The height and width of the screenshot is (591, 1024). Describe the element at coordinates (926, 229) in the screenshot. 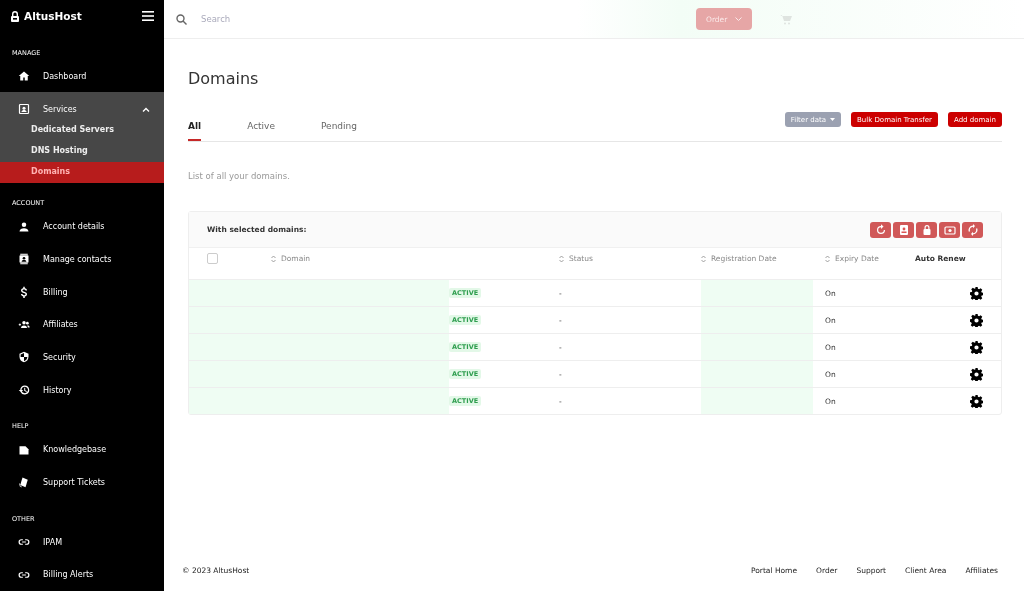

I see `lock-button` at that location.